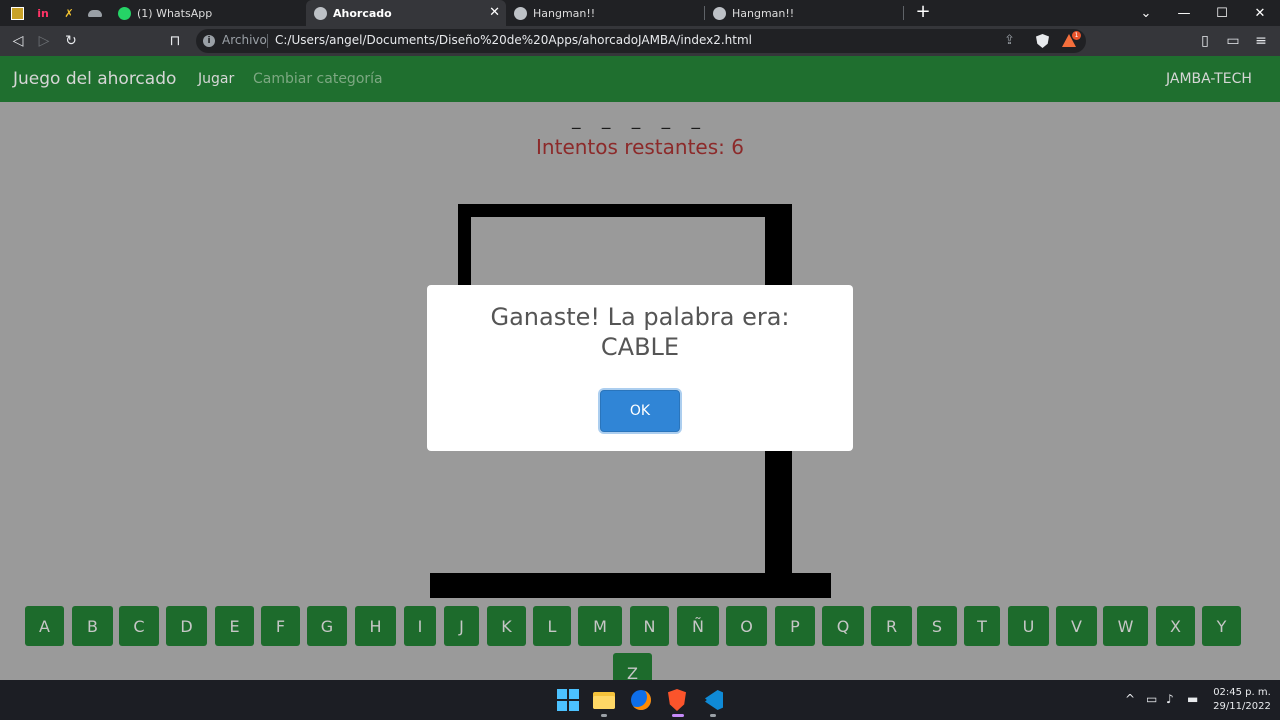  Describe the element at coordinates (937, 626) in the screenshot. I see `letter-key-s: S` at that location.